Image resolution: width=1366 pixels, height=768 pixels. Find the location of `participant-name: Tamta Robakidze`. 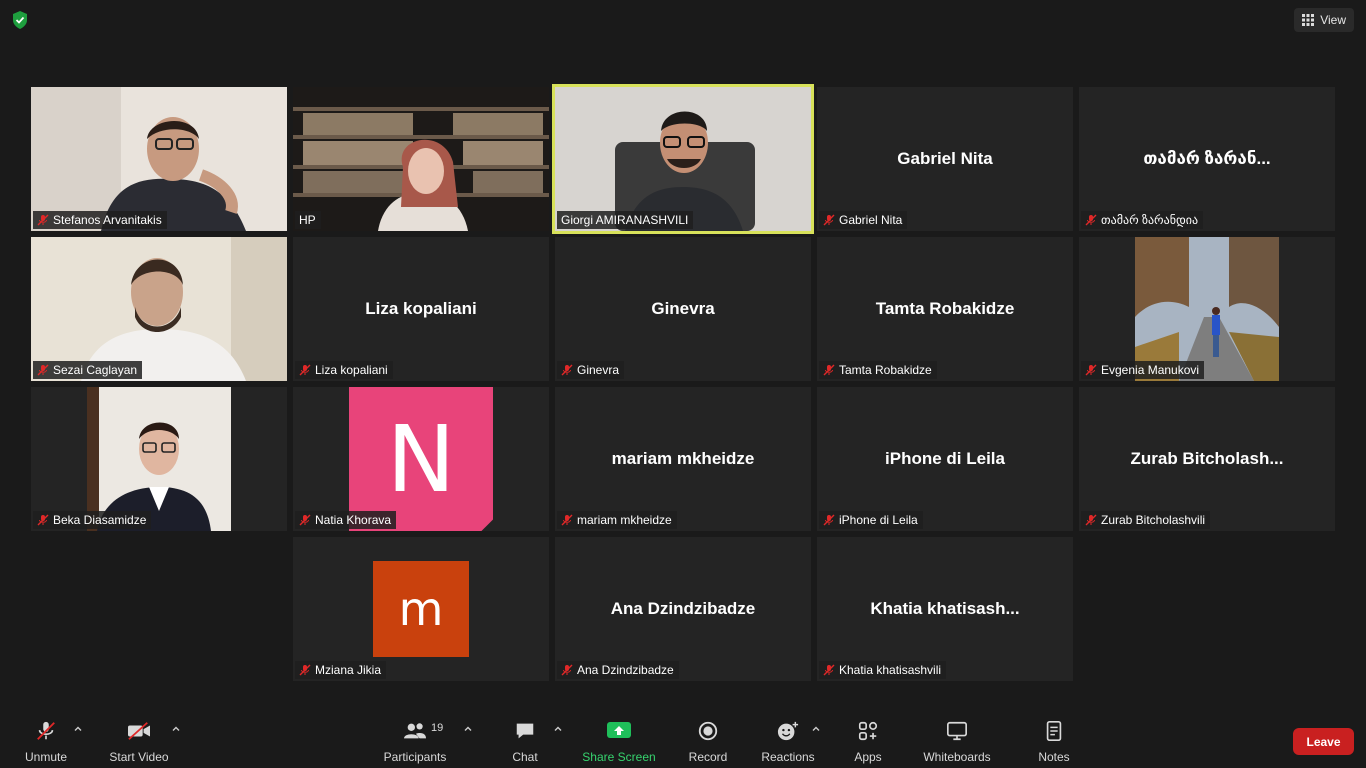

participant-name: Tamta Robakidze is located at coordinates (885, 370).